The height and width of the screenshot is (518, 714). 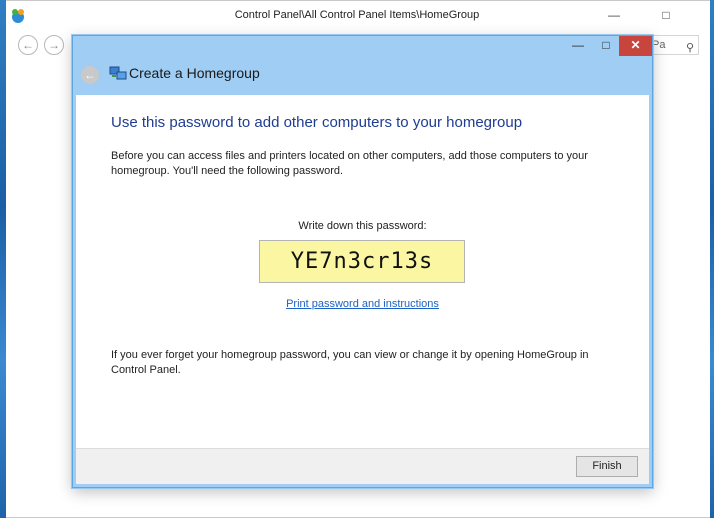 What do you see at coordinates (362, 466) in the screenshot?
I see `dialog-footer: Finish` at bounding box center [362, 466].